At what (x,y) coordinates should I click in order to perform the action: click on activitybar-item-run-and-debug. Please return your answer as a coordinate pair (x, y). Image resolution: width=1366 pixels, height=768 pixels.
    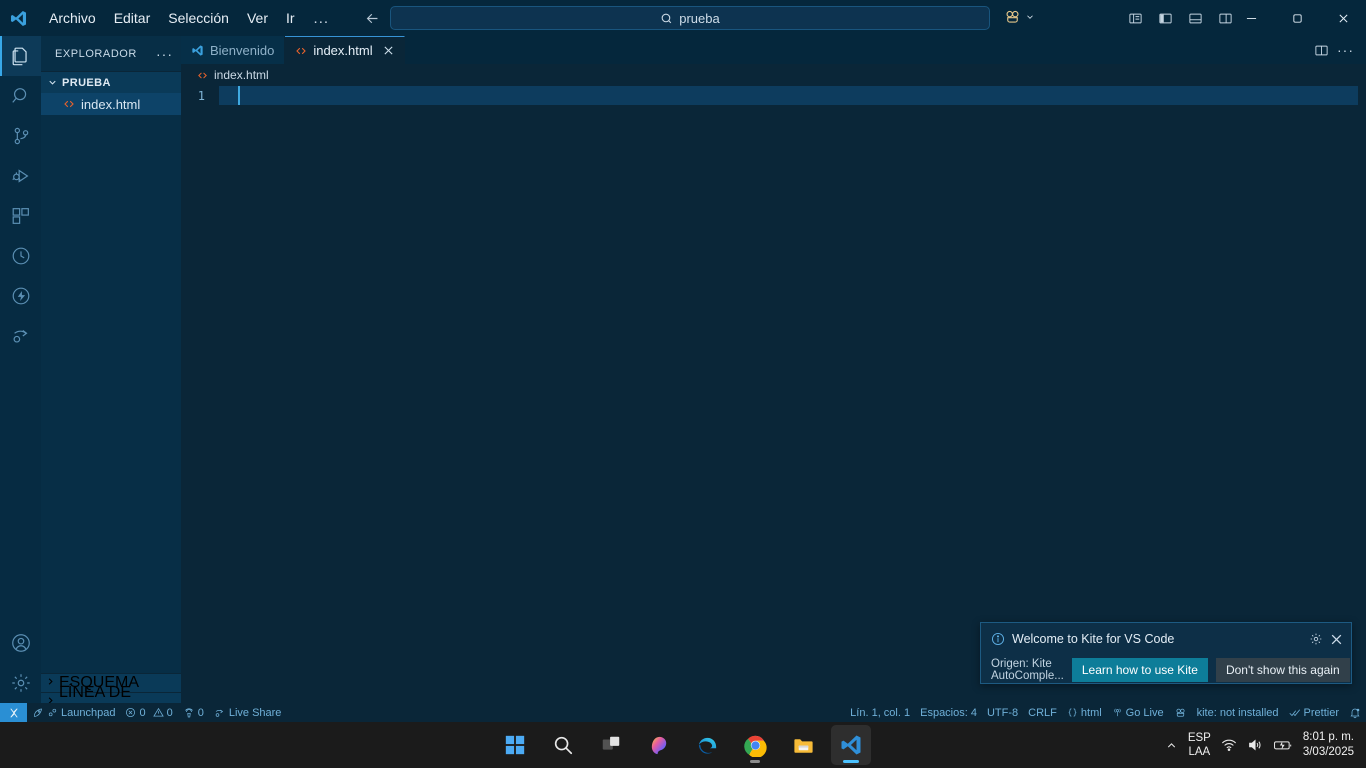
    Looking at the image, I should click on (20, 176).